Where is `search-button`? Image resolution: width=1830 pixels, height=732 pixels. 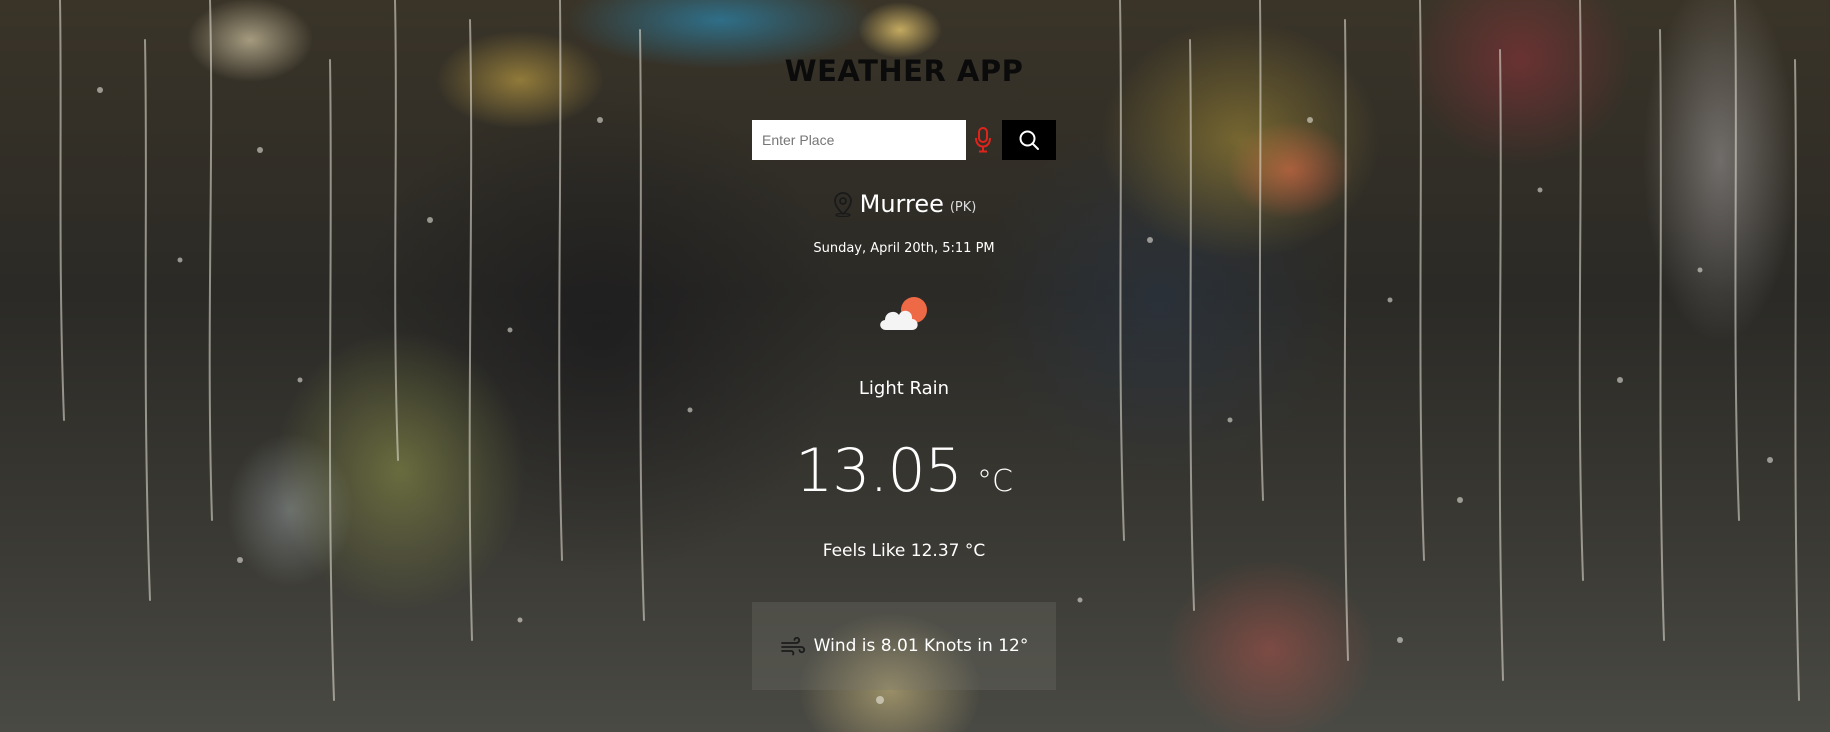
search-button is located at coordinates (1029, 140).